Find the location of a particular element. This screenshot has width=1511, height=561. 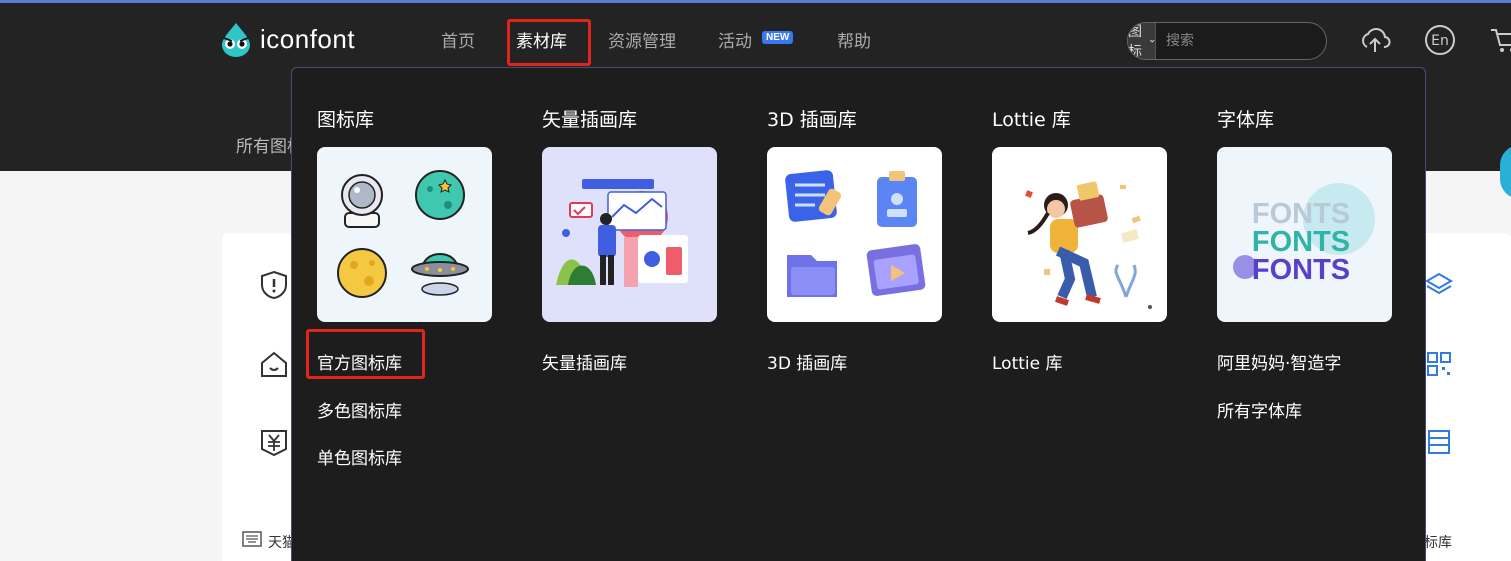

column-title-lottie: Lottie 库 is located at coordinates (1031, 118).